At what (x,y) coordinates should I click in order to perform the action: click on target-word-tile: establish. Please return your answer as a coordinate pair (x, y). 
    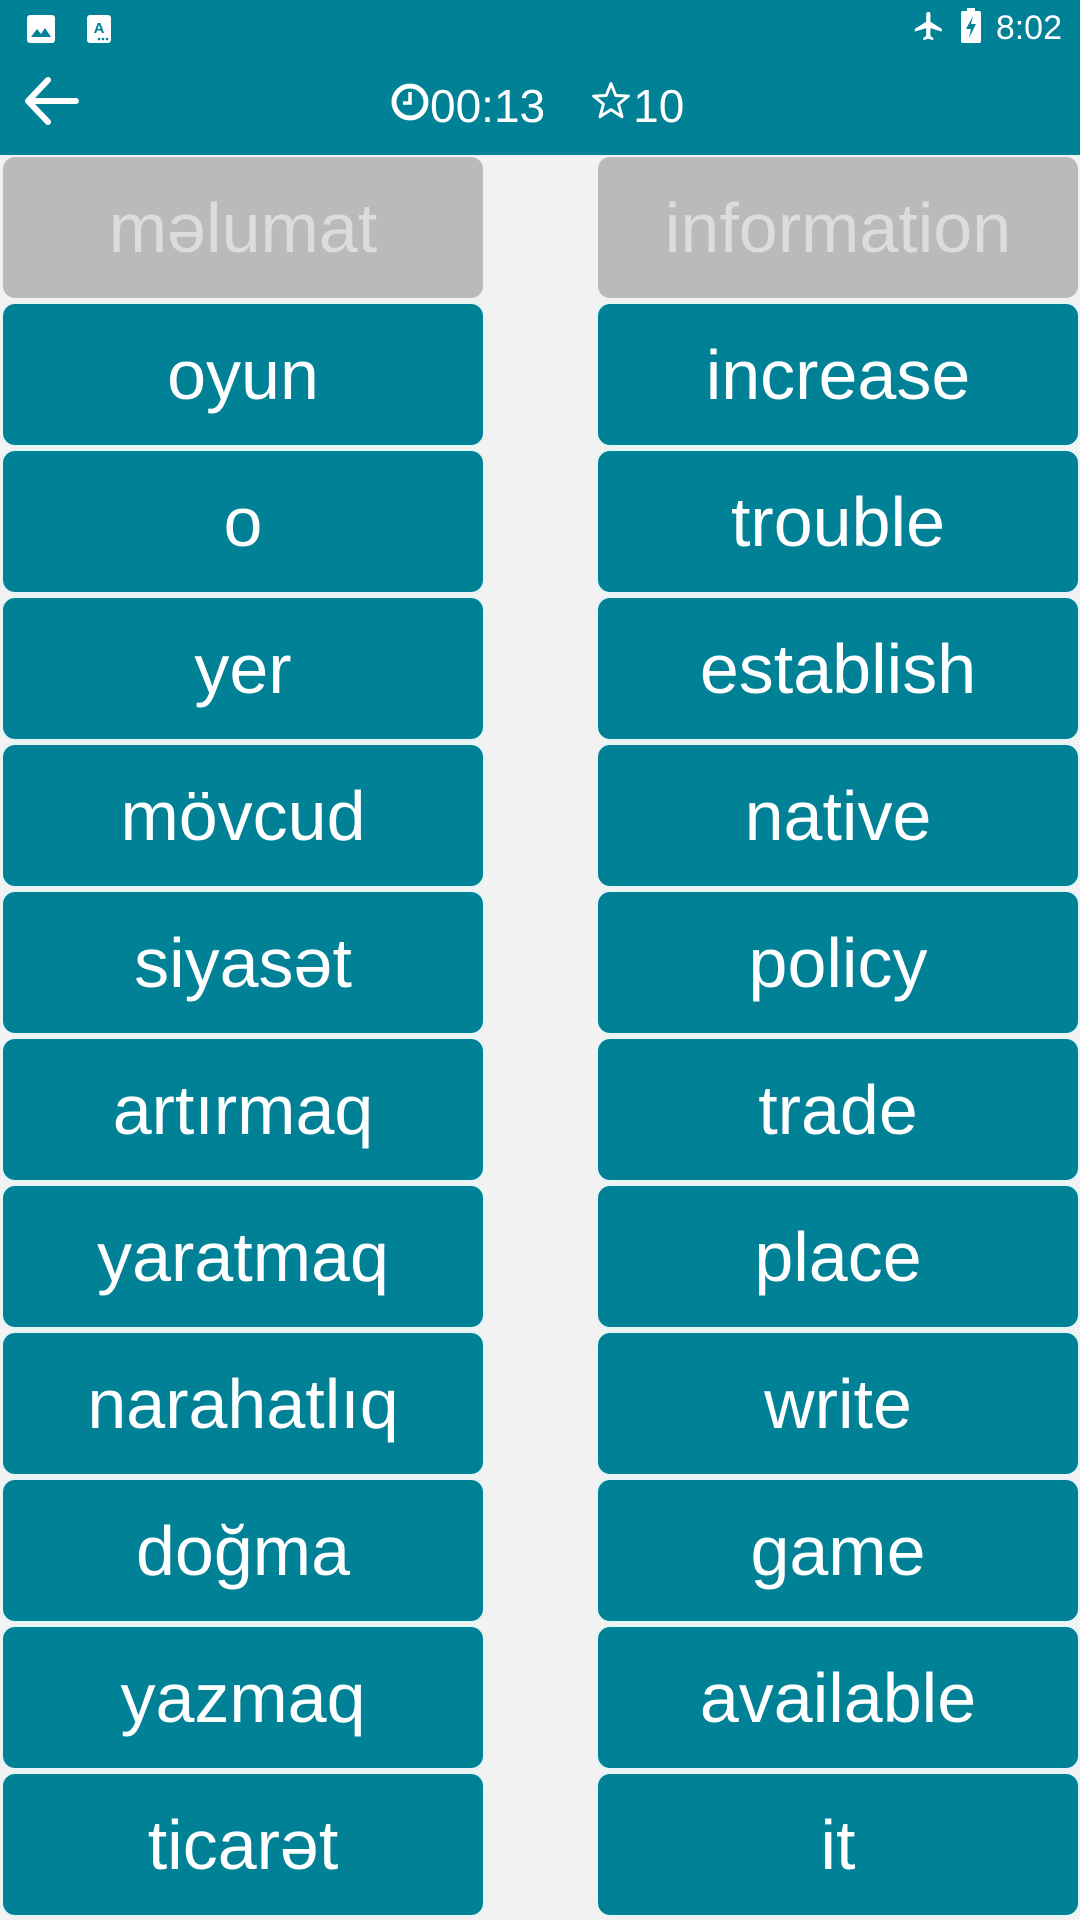
    Looking at the image, I should click on (838, 668).